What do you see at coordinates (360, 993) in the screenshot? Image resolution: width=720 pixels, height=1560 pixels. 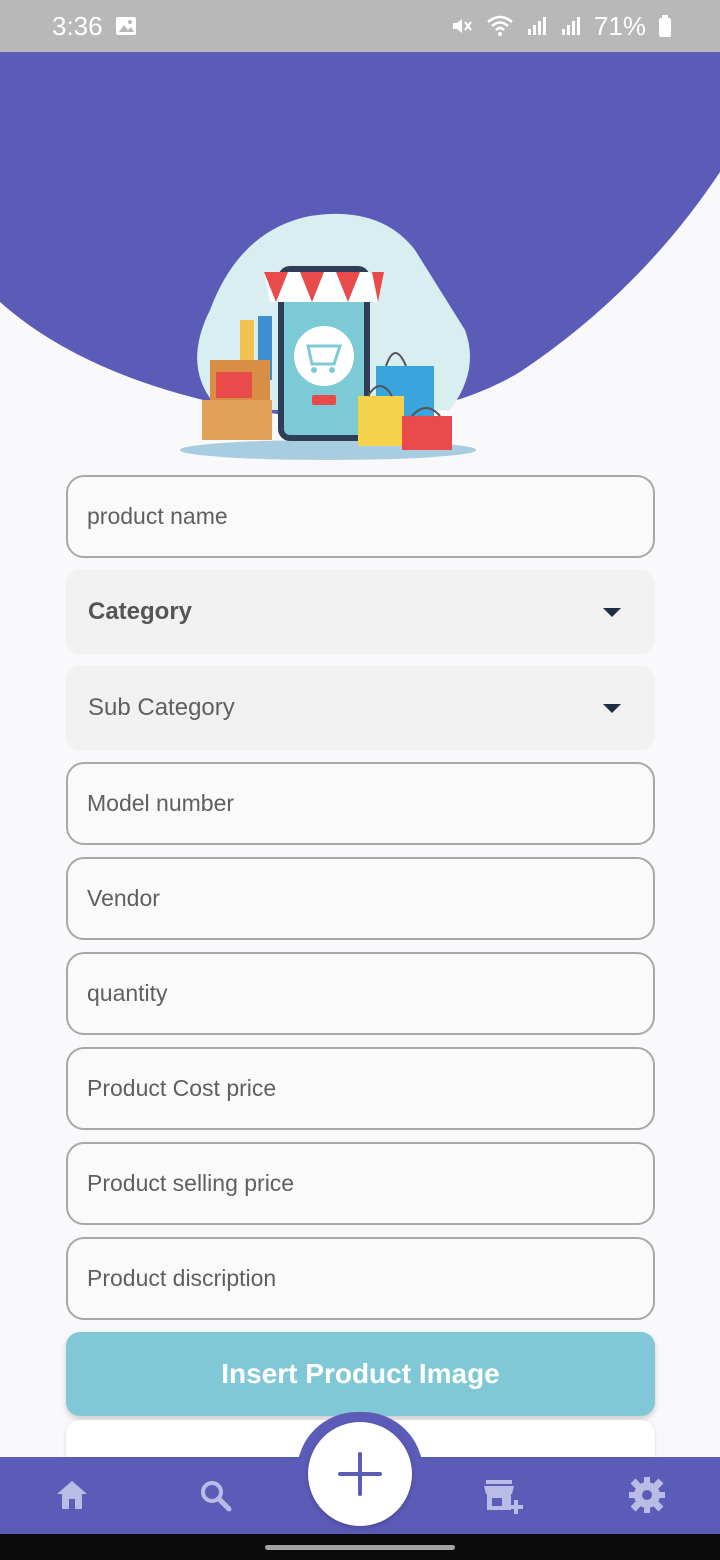 I see `quantity-input: quantity` at bounding box center [360, 993].